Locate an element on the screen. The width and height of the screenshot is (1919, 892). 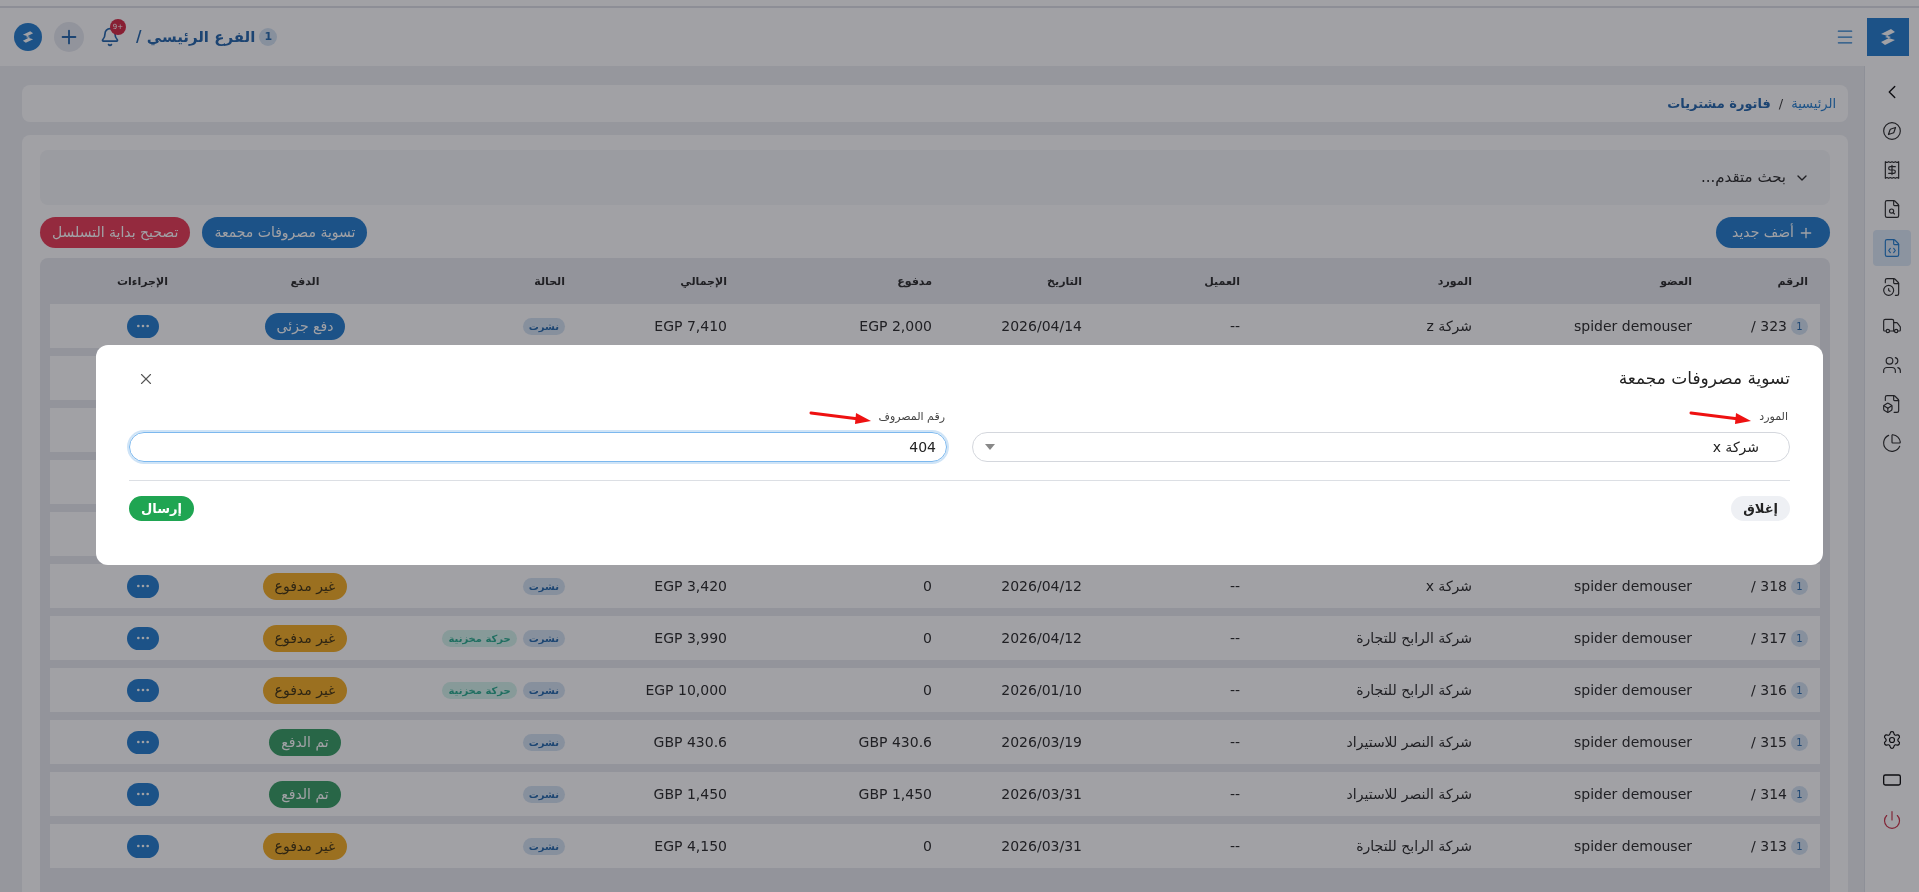
table-cell-text: 2026/01/10 is located at coordinates (1041, 690).